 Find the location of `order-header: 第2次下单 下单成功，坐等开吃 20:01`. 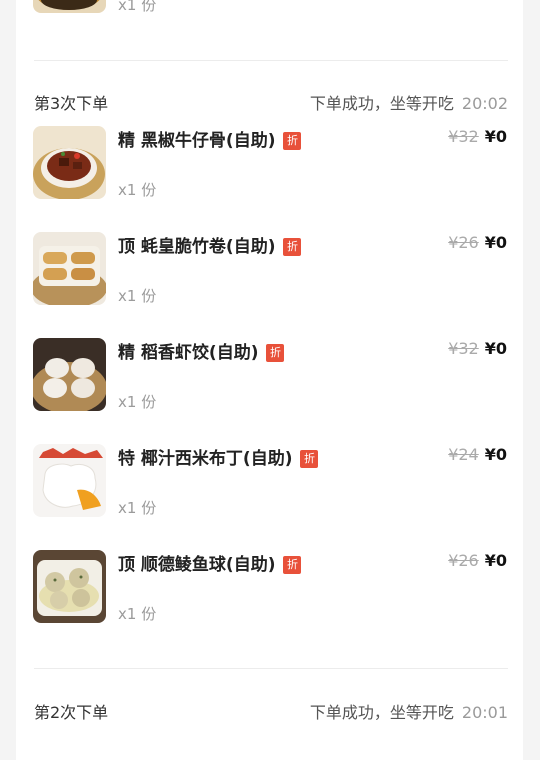

order-header: 第2次下单 下单成功，坐等开吃 20:01 is located at coordinates (271, 711).